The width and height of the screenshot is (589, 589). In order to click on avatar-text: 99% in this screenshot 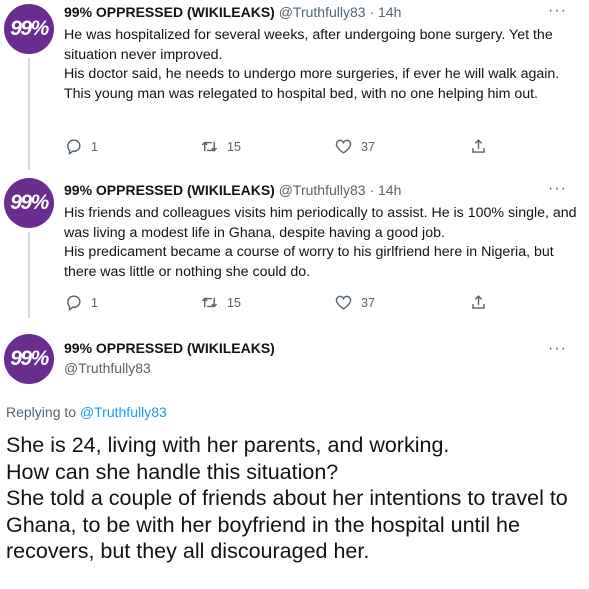, I will do `click(29, 358)`.